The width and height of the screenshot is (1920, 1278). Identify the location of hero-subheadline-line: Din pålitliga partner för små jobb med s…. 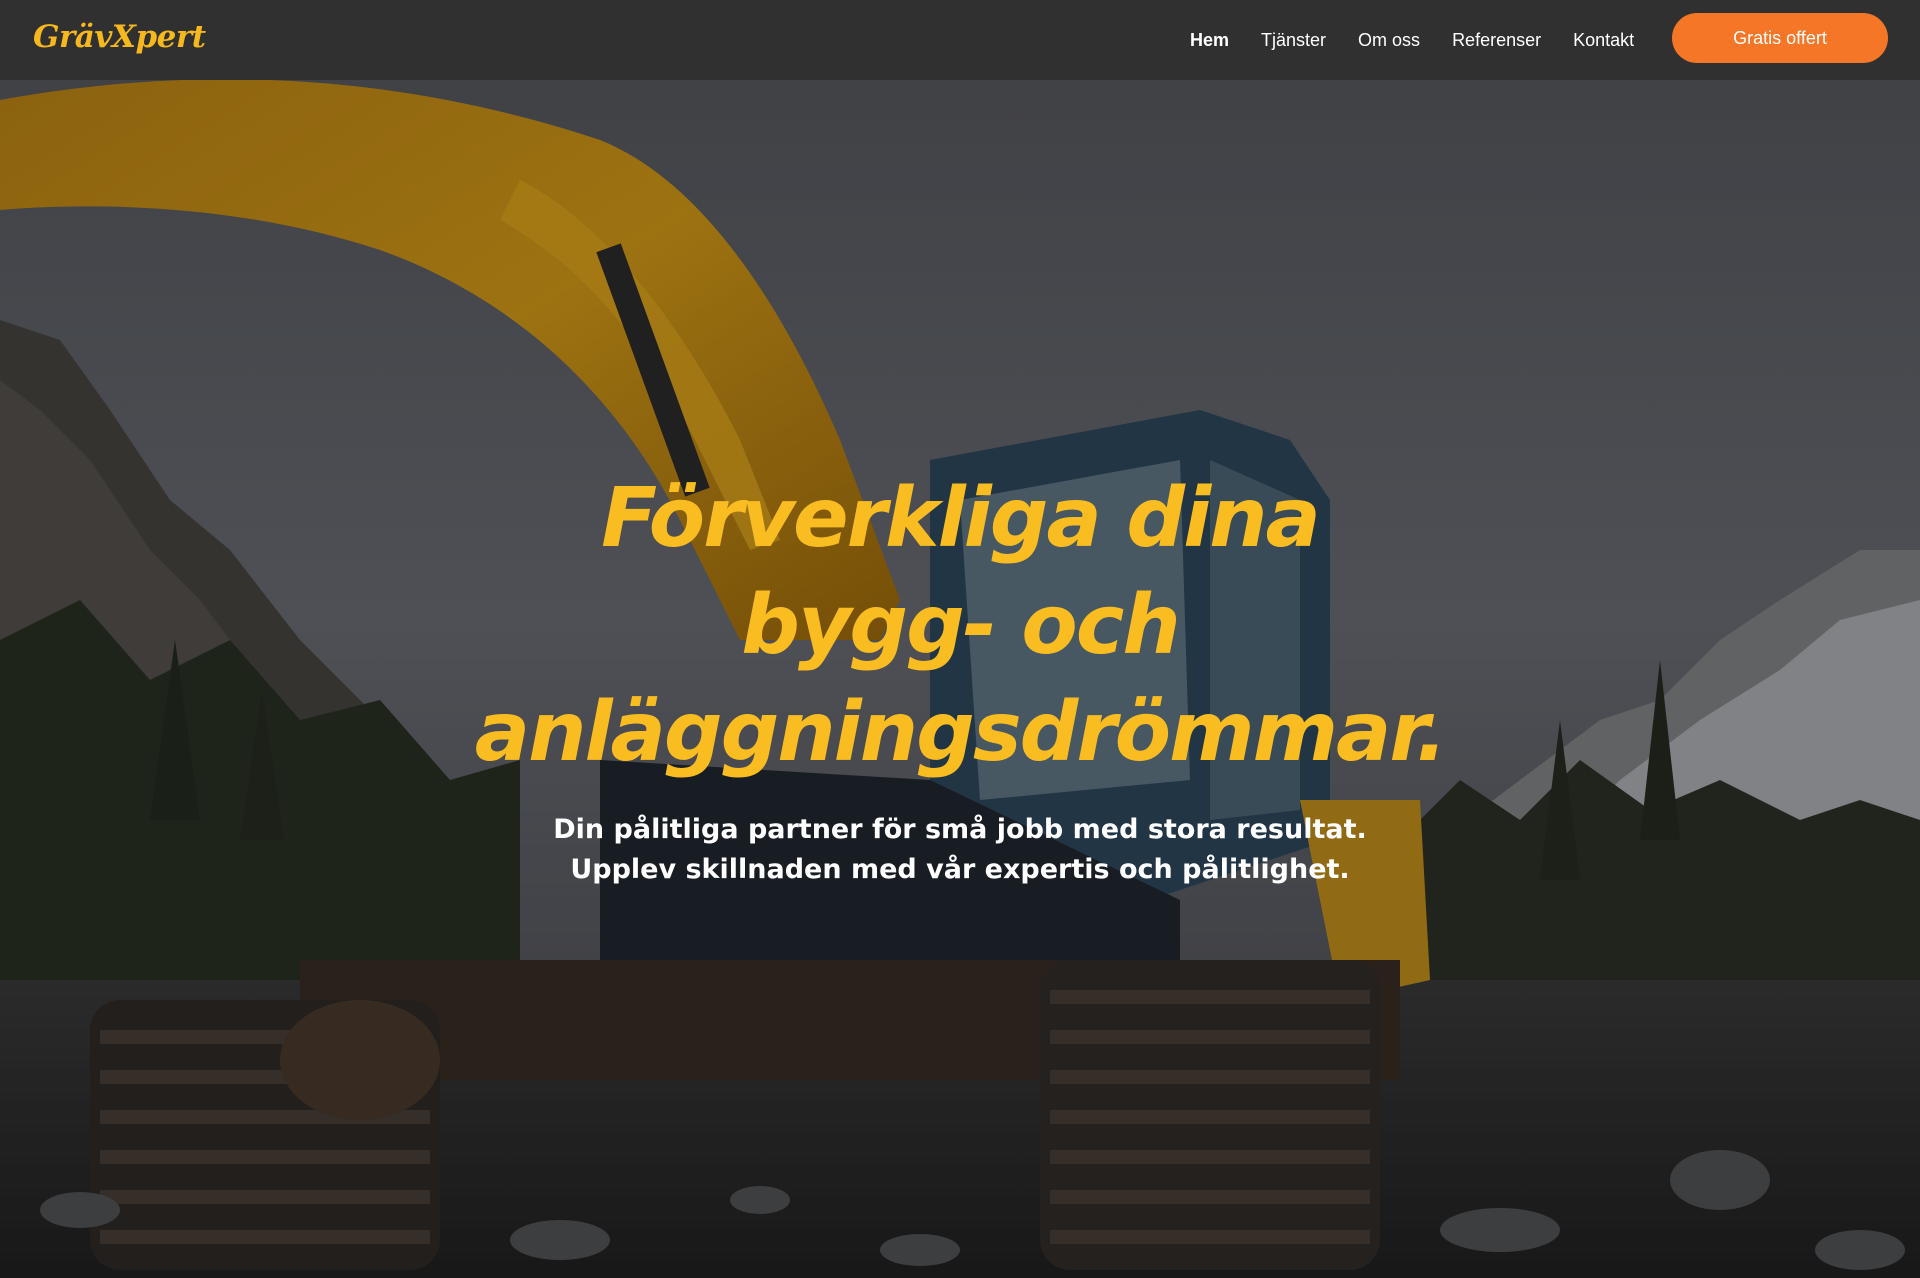
(960, 829).